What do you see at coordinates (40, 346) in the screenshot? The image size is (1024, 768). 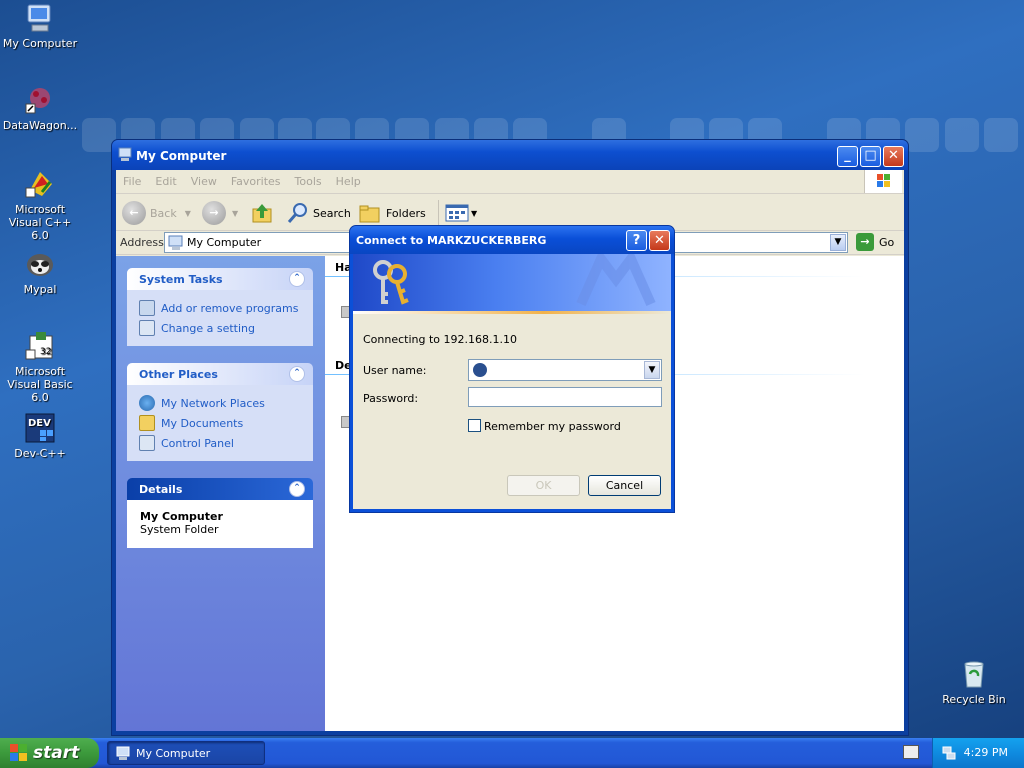 I see `visual-basic-icon: 32` at bounding box center [40, 346].